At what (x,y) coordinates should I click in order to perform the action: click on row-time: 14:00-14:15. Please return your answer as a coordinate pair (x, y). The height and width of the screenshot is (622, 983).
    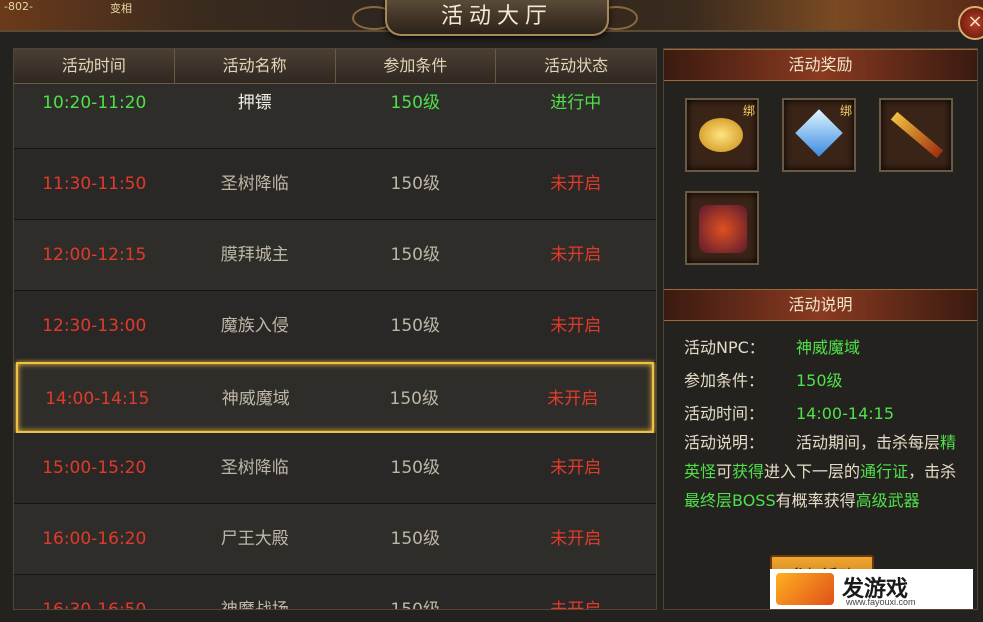
    Looking at the image, I should click on (97, 399).